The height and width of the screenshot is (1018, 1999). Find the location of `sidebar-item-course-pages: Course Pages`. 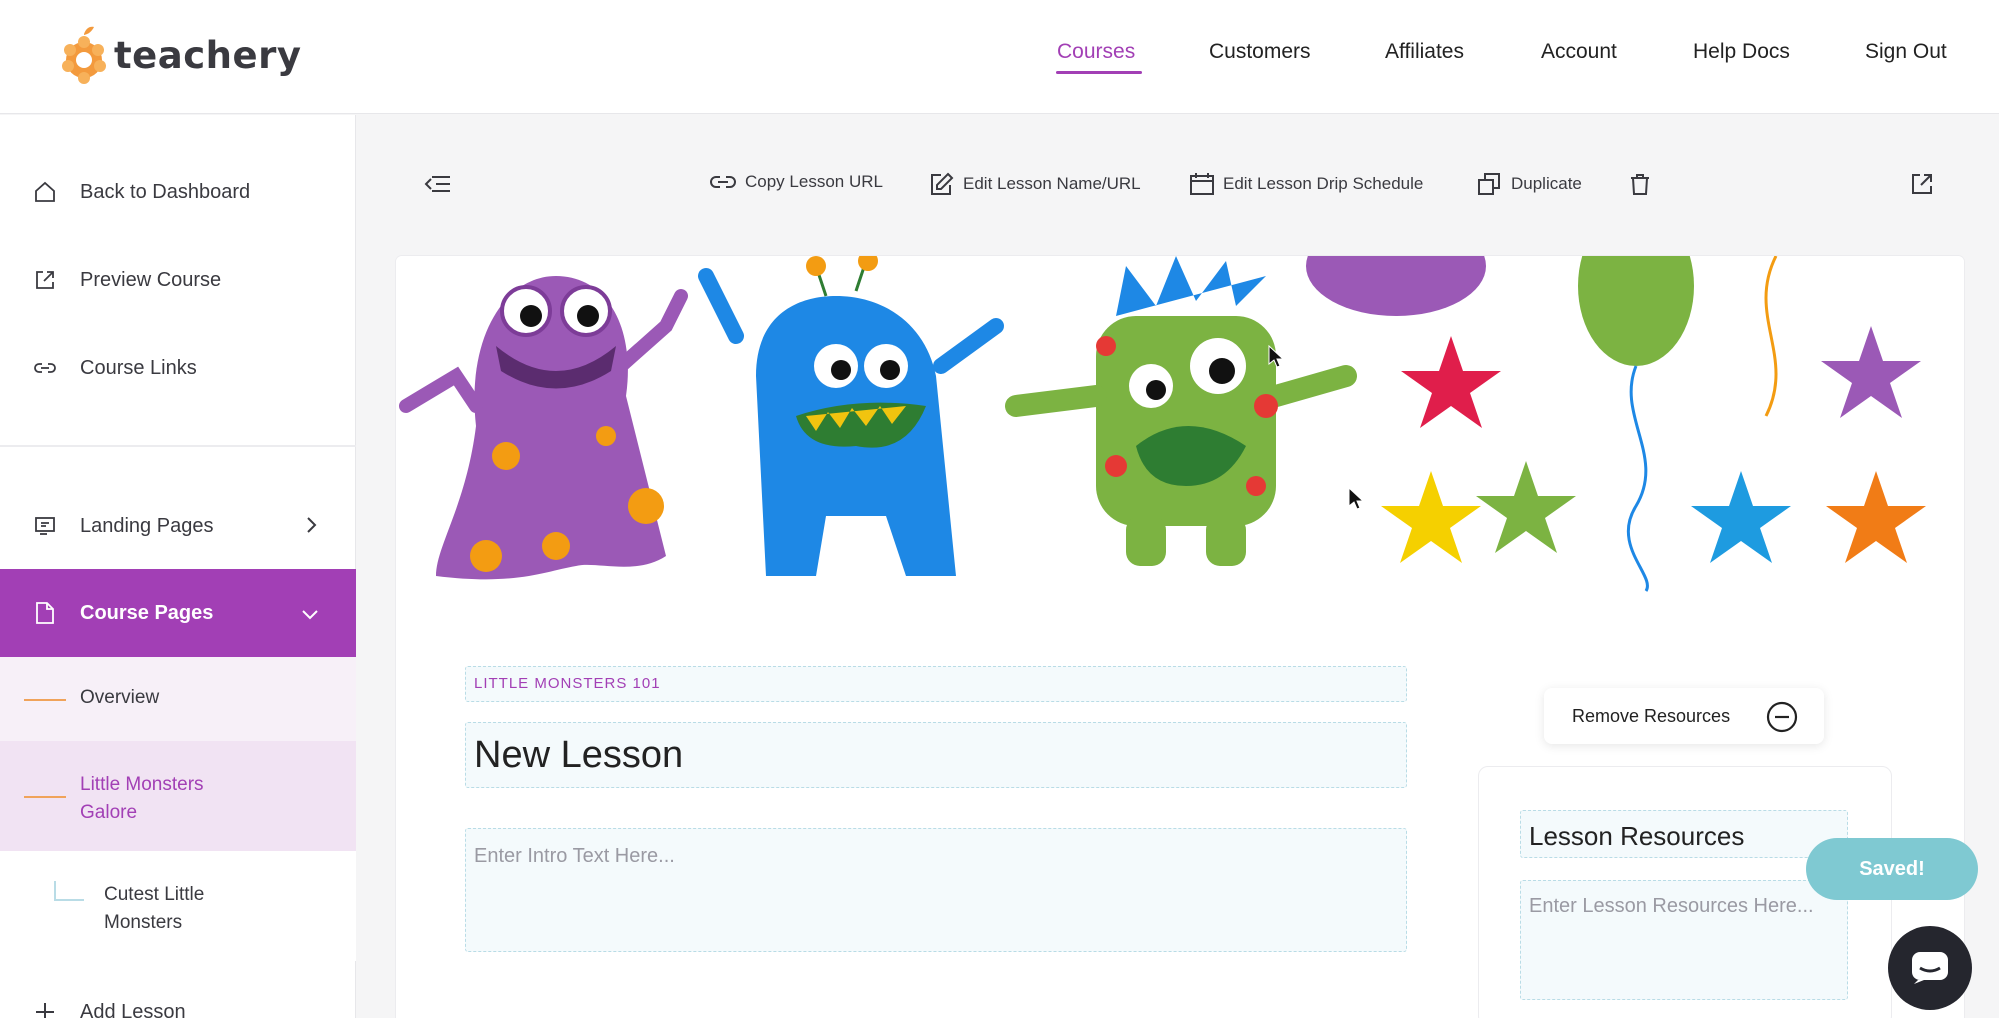

sidebar-item-course-pages: Course Pages is located at coordinates (178, 613).